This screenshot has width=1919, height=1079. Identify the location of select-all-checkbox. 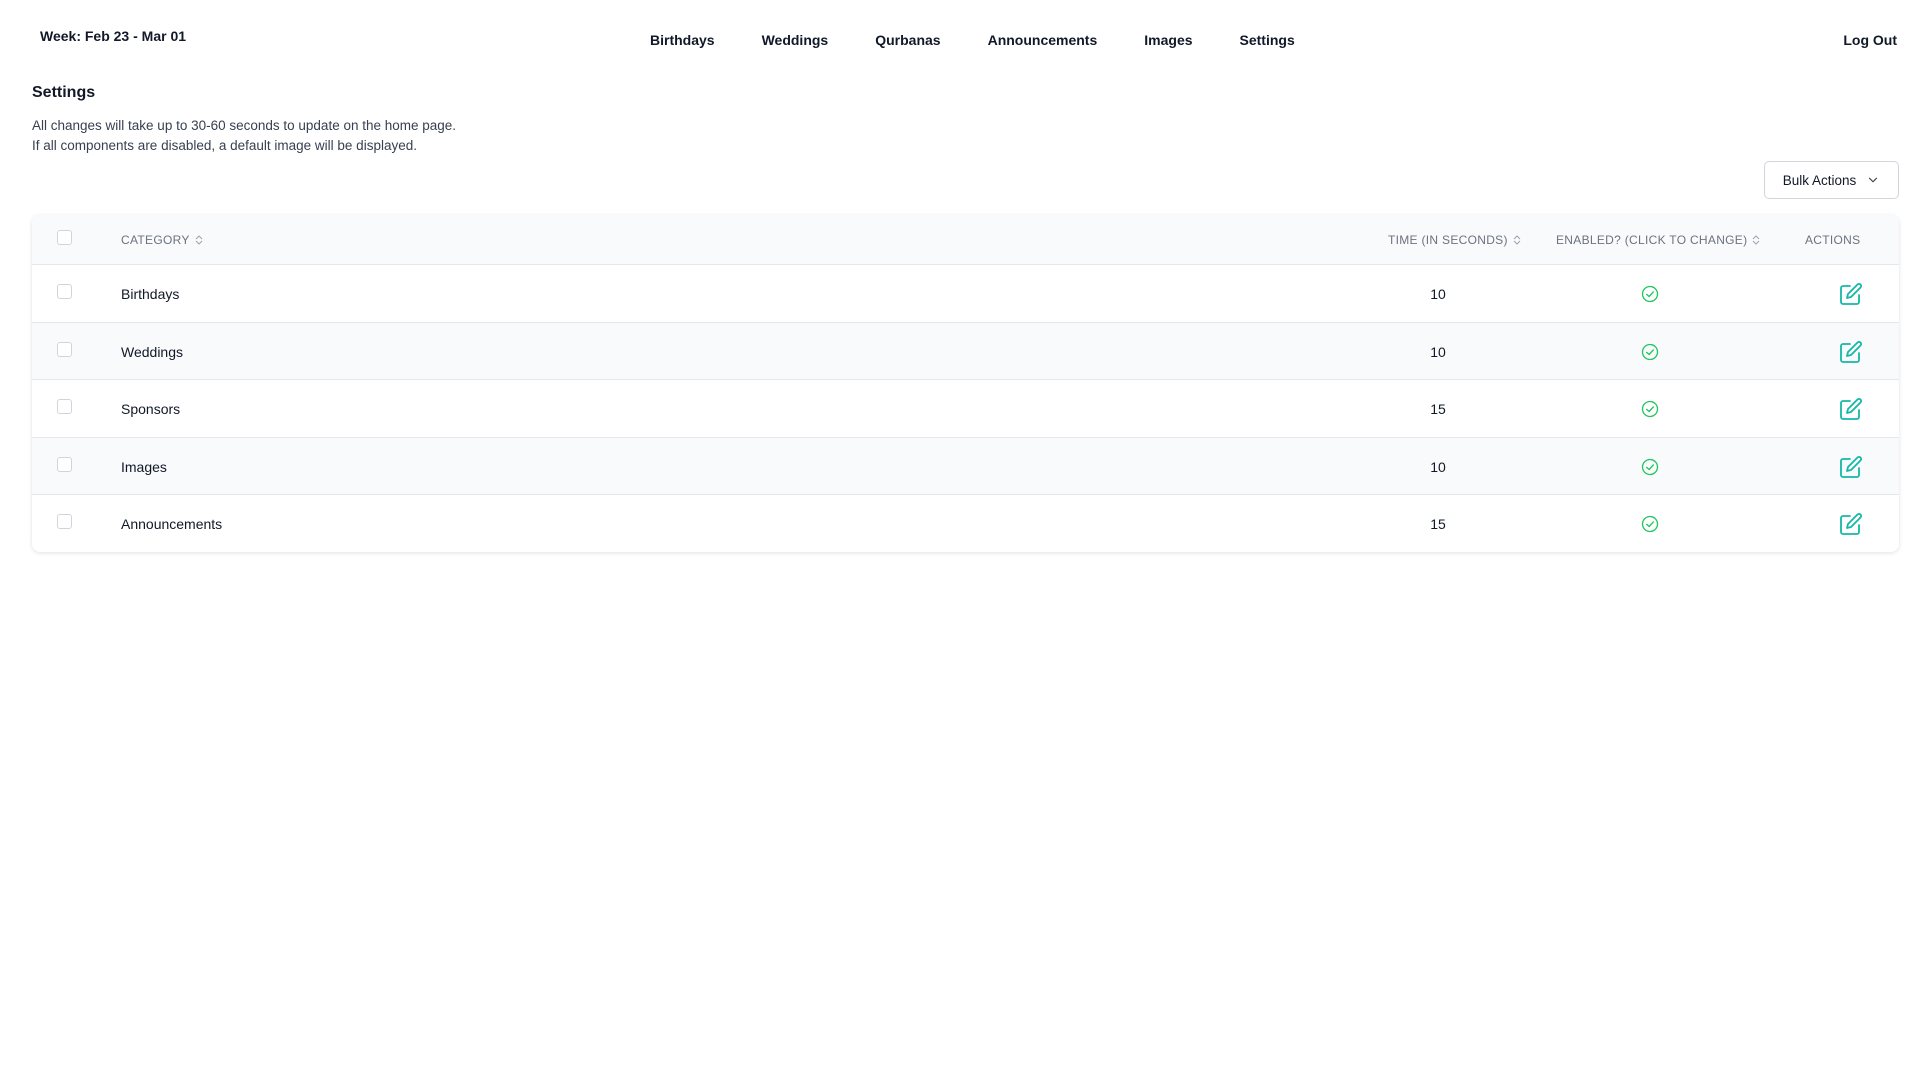
(64, 237).